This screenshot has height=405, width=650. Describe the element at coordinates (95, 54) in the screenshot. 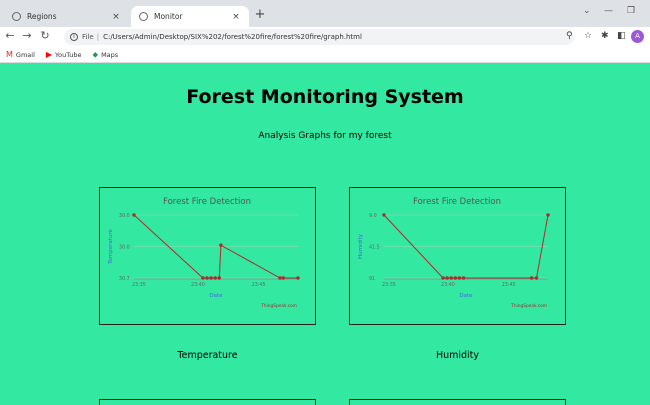

I see `maps-icon: ⬥` at that location.